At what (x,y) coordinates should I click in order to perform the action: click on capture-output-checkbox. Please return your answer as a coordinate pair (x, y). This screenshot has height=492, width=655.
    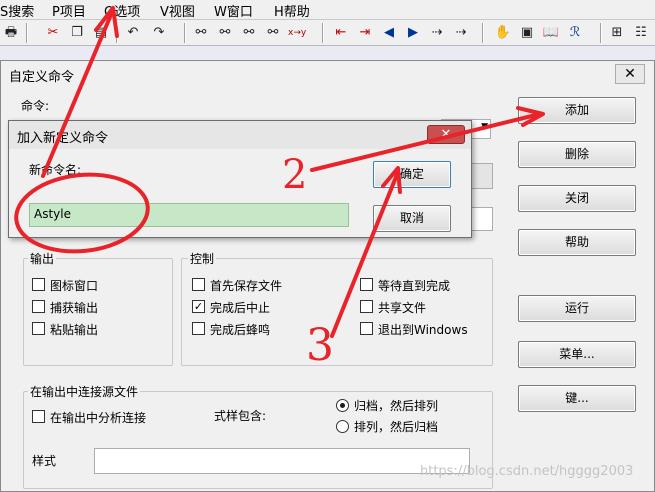
    Looking at the image, I should click on (38, 306).